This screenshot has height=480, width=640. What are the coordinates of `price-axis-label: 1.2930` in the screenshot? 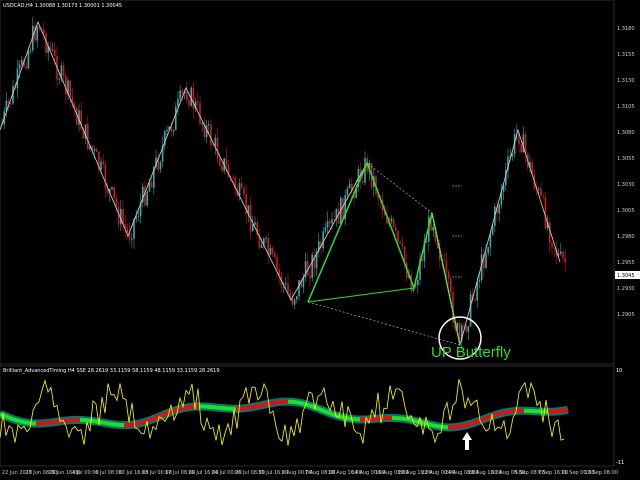 It's located at (626, 289).